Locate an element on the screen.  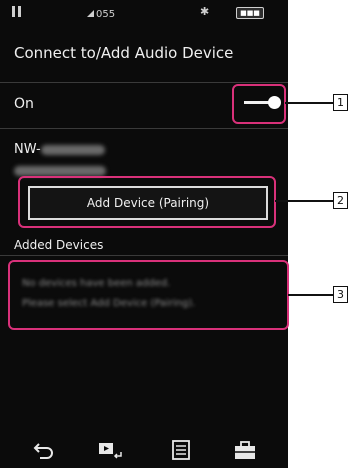
library-icon is located at coordinates (181, 450).